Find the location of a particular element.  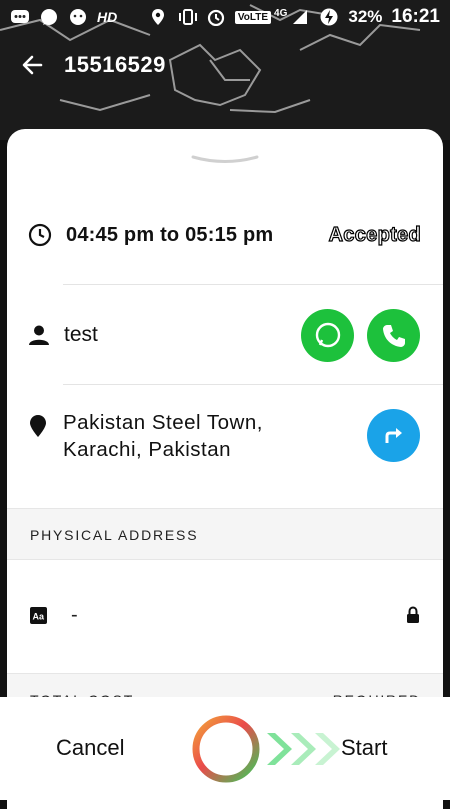

battery-percent: 32% is located at coordinates (365, 16).